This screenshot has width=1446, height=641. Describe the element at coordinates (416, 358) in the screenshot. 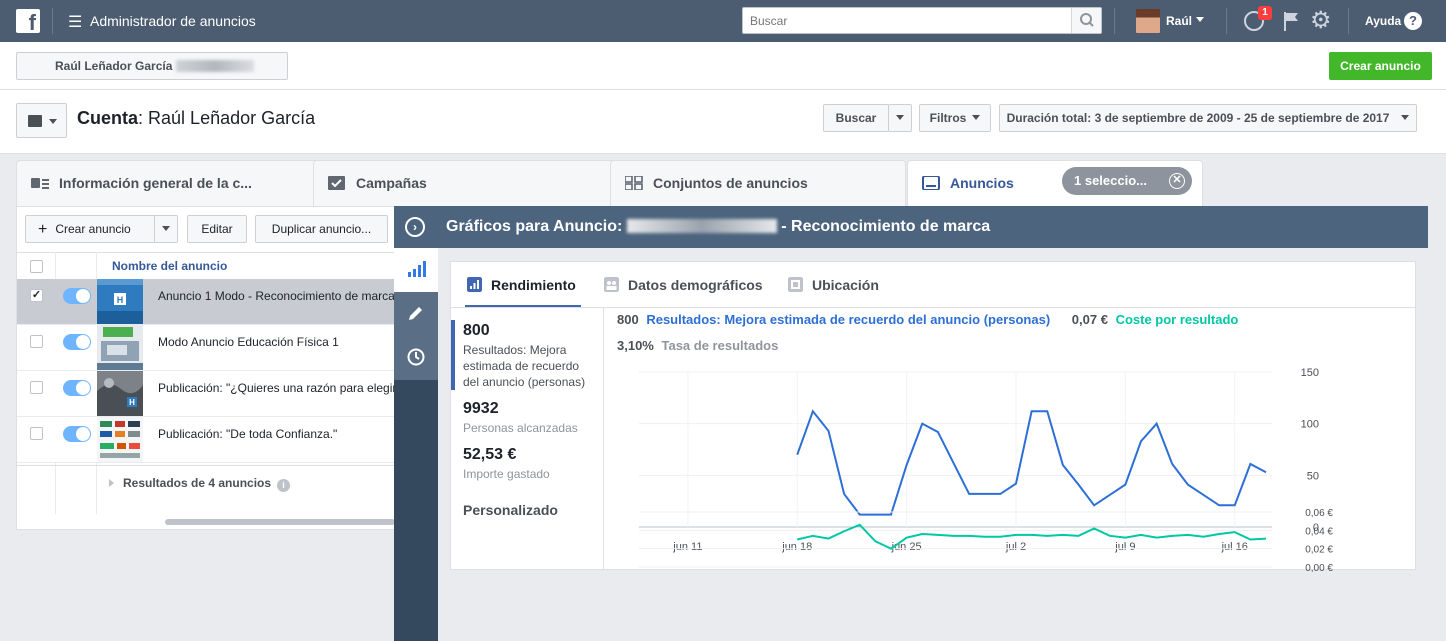

I see `rail-item-history` at that location.